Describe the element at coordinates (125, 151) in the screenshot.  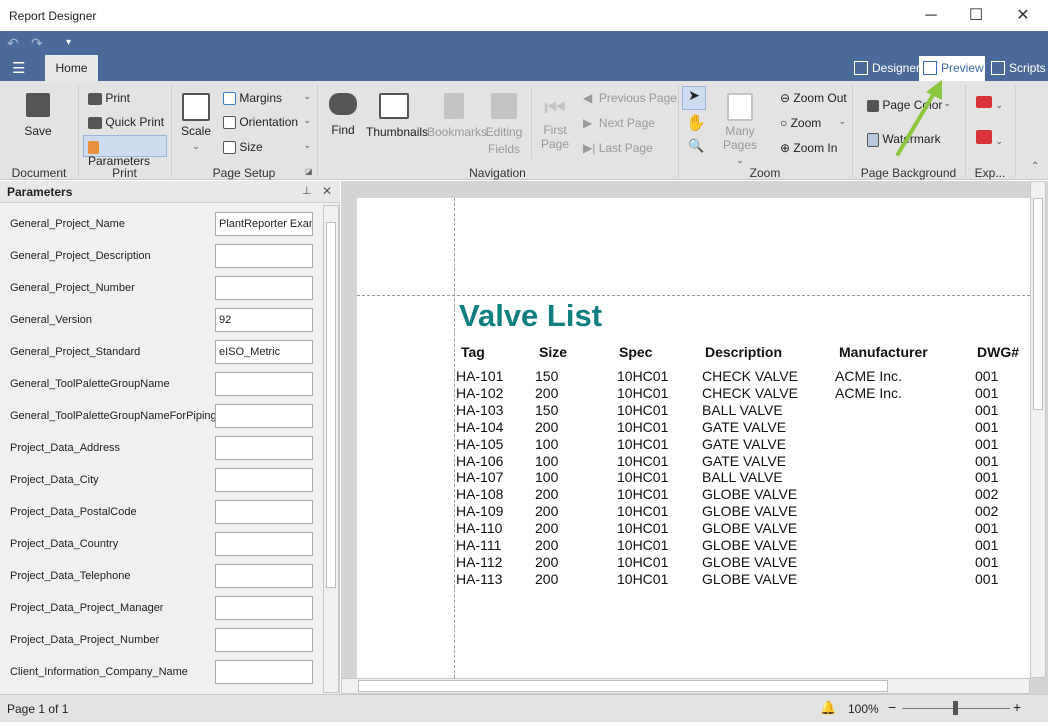
I see `parameters-button: Parameters` at that location.